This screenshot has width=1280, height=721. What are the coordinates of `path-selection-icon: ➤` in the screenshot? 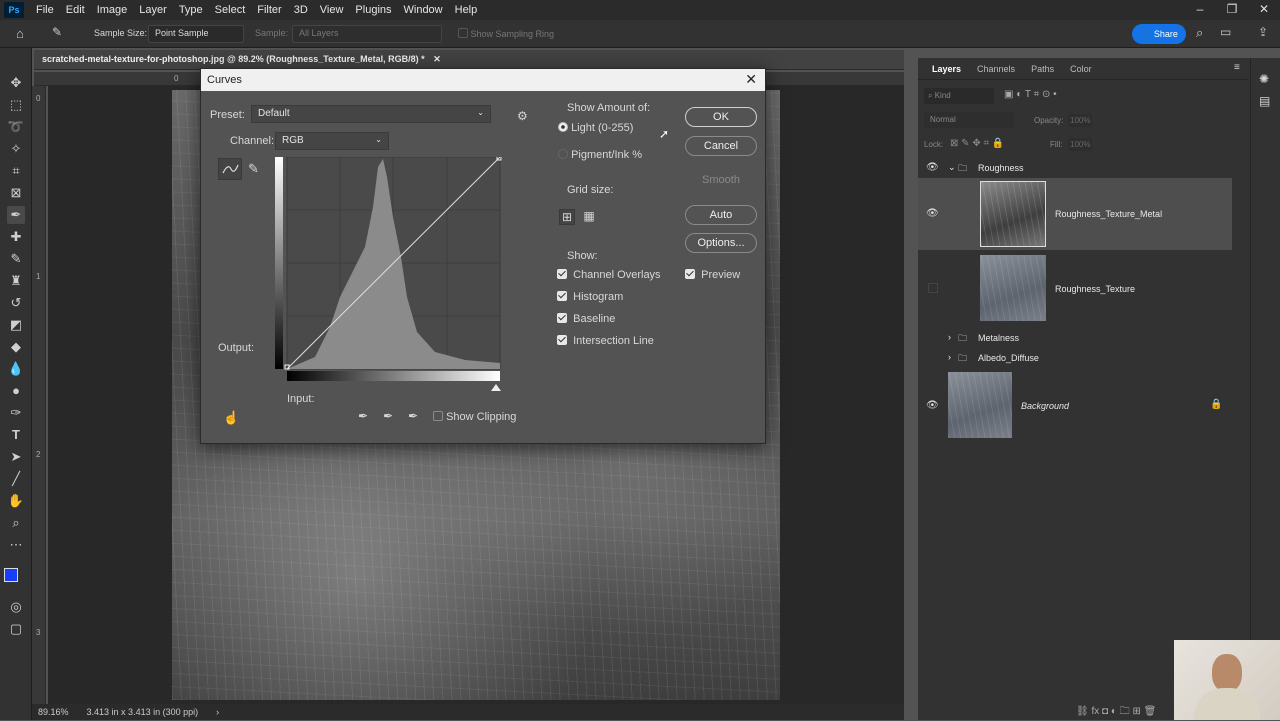 It's located at (16, 457).